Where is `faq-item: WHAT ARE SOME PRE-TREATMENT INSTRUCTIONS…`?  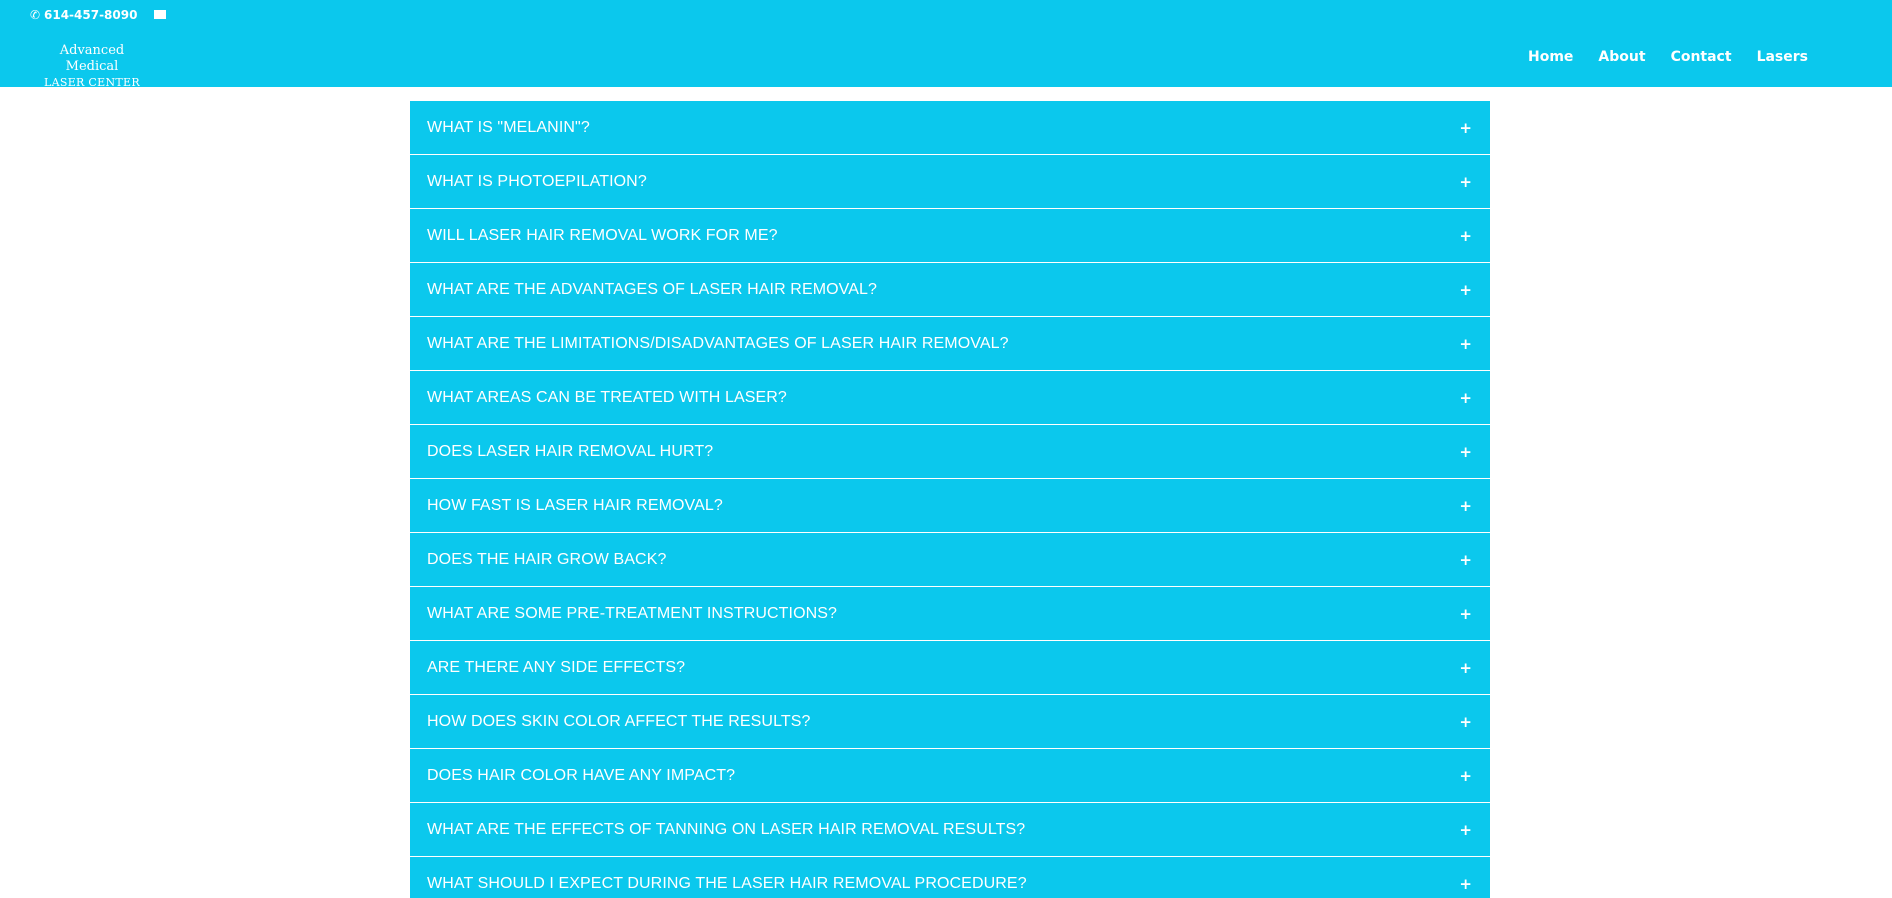
faq-item: WHAT ARE SOME PRE-TREATMENT INSTRUCTIONS… is located at coordinates (950, 613).